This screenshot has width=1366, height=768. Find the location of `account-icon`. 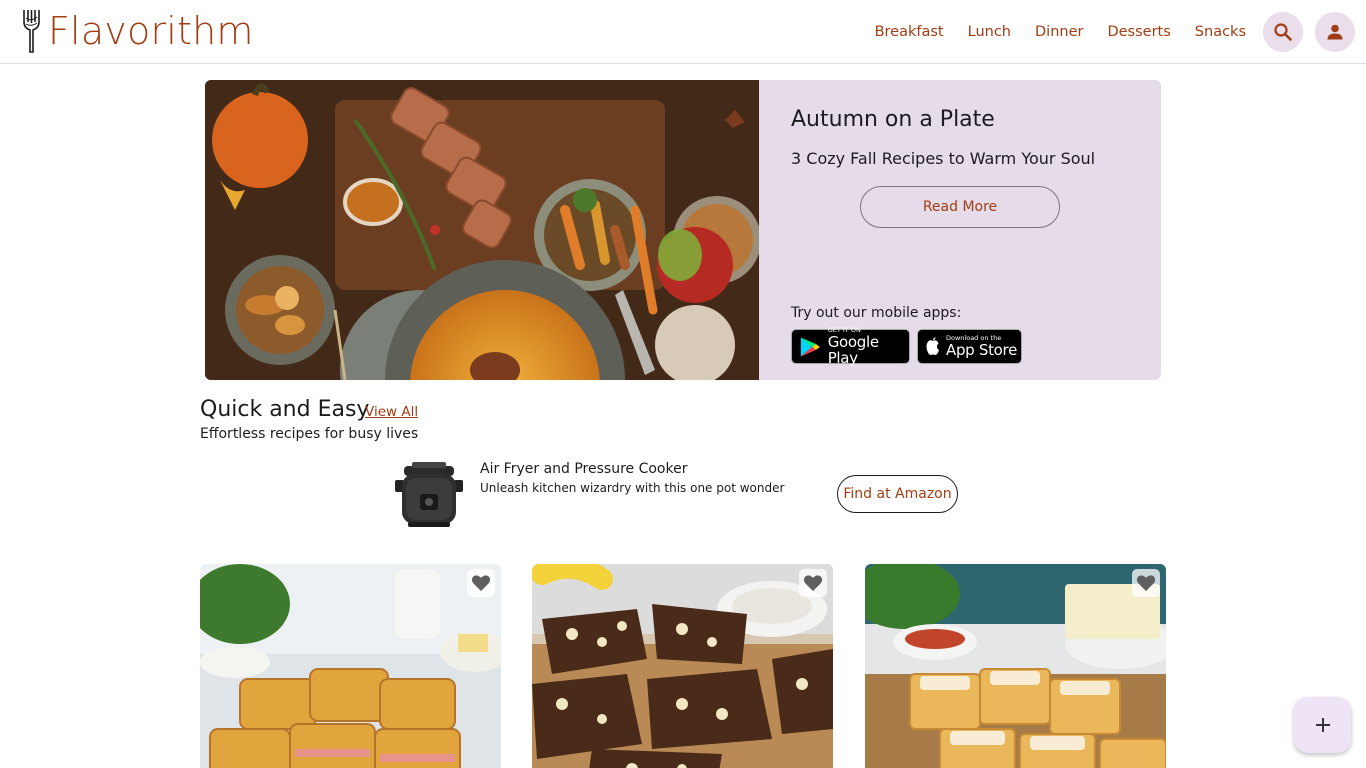

account-icon is located at coordinates (1335, 32).